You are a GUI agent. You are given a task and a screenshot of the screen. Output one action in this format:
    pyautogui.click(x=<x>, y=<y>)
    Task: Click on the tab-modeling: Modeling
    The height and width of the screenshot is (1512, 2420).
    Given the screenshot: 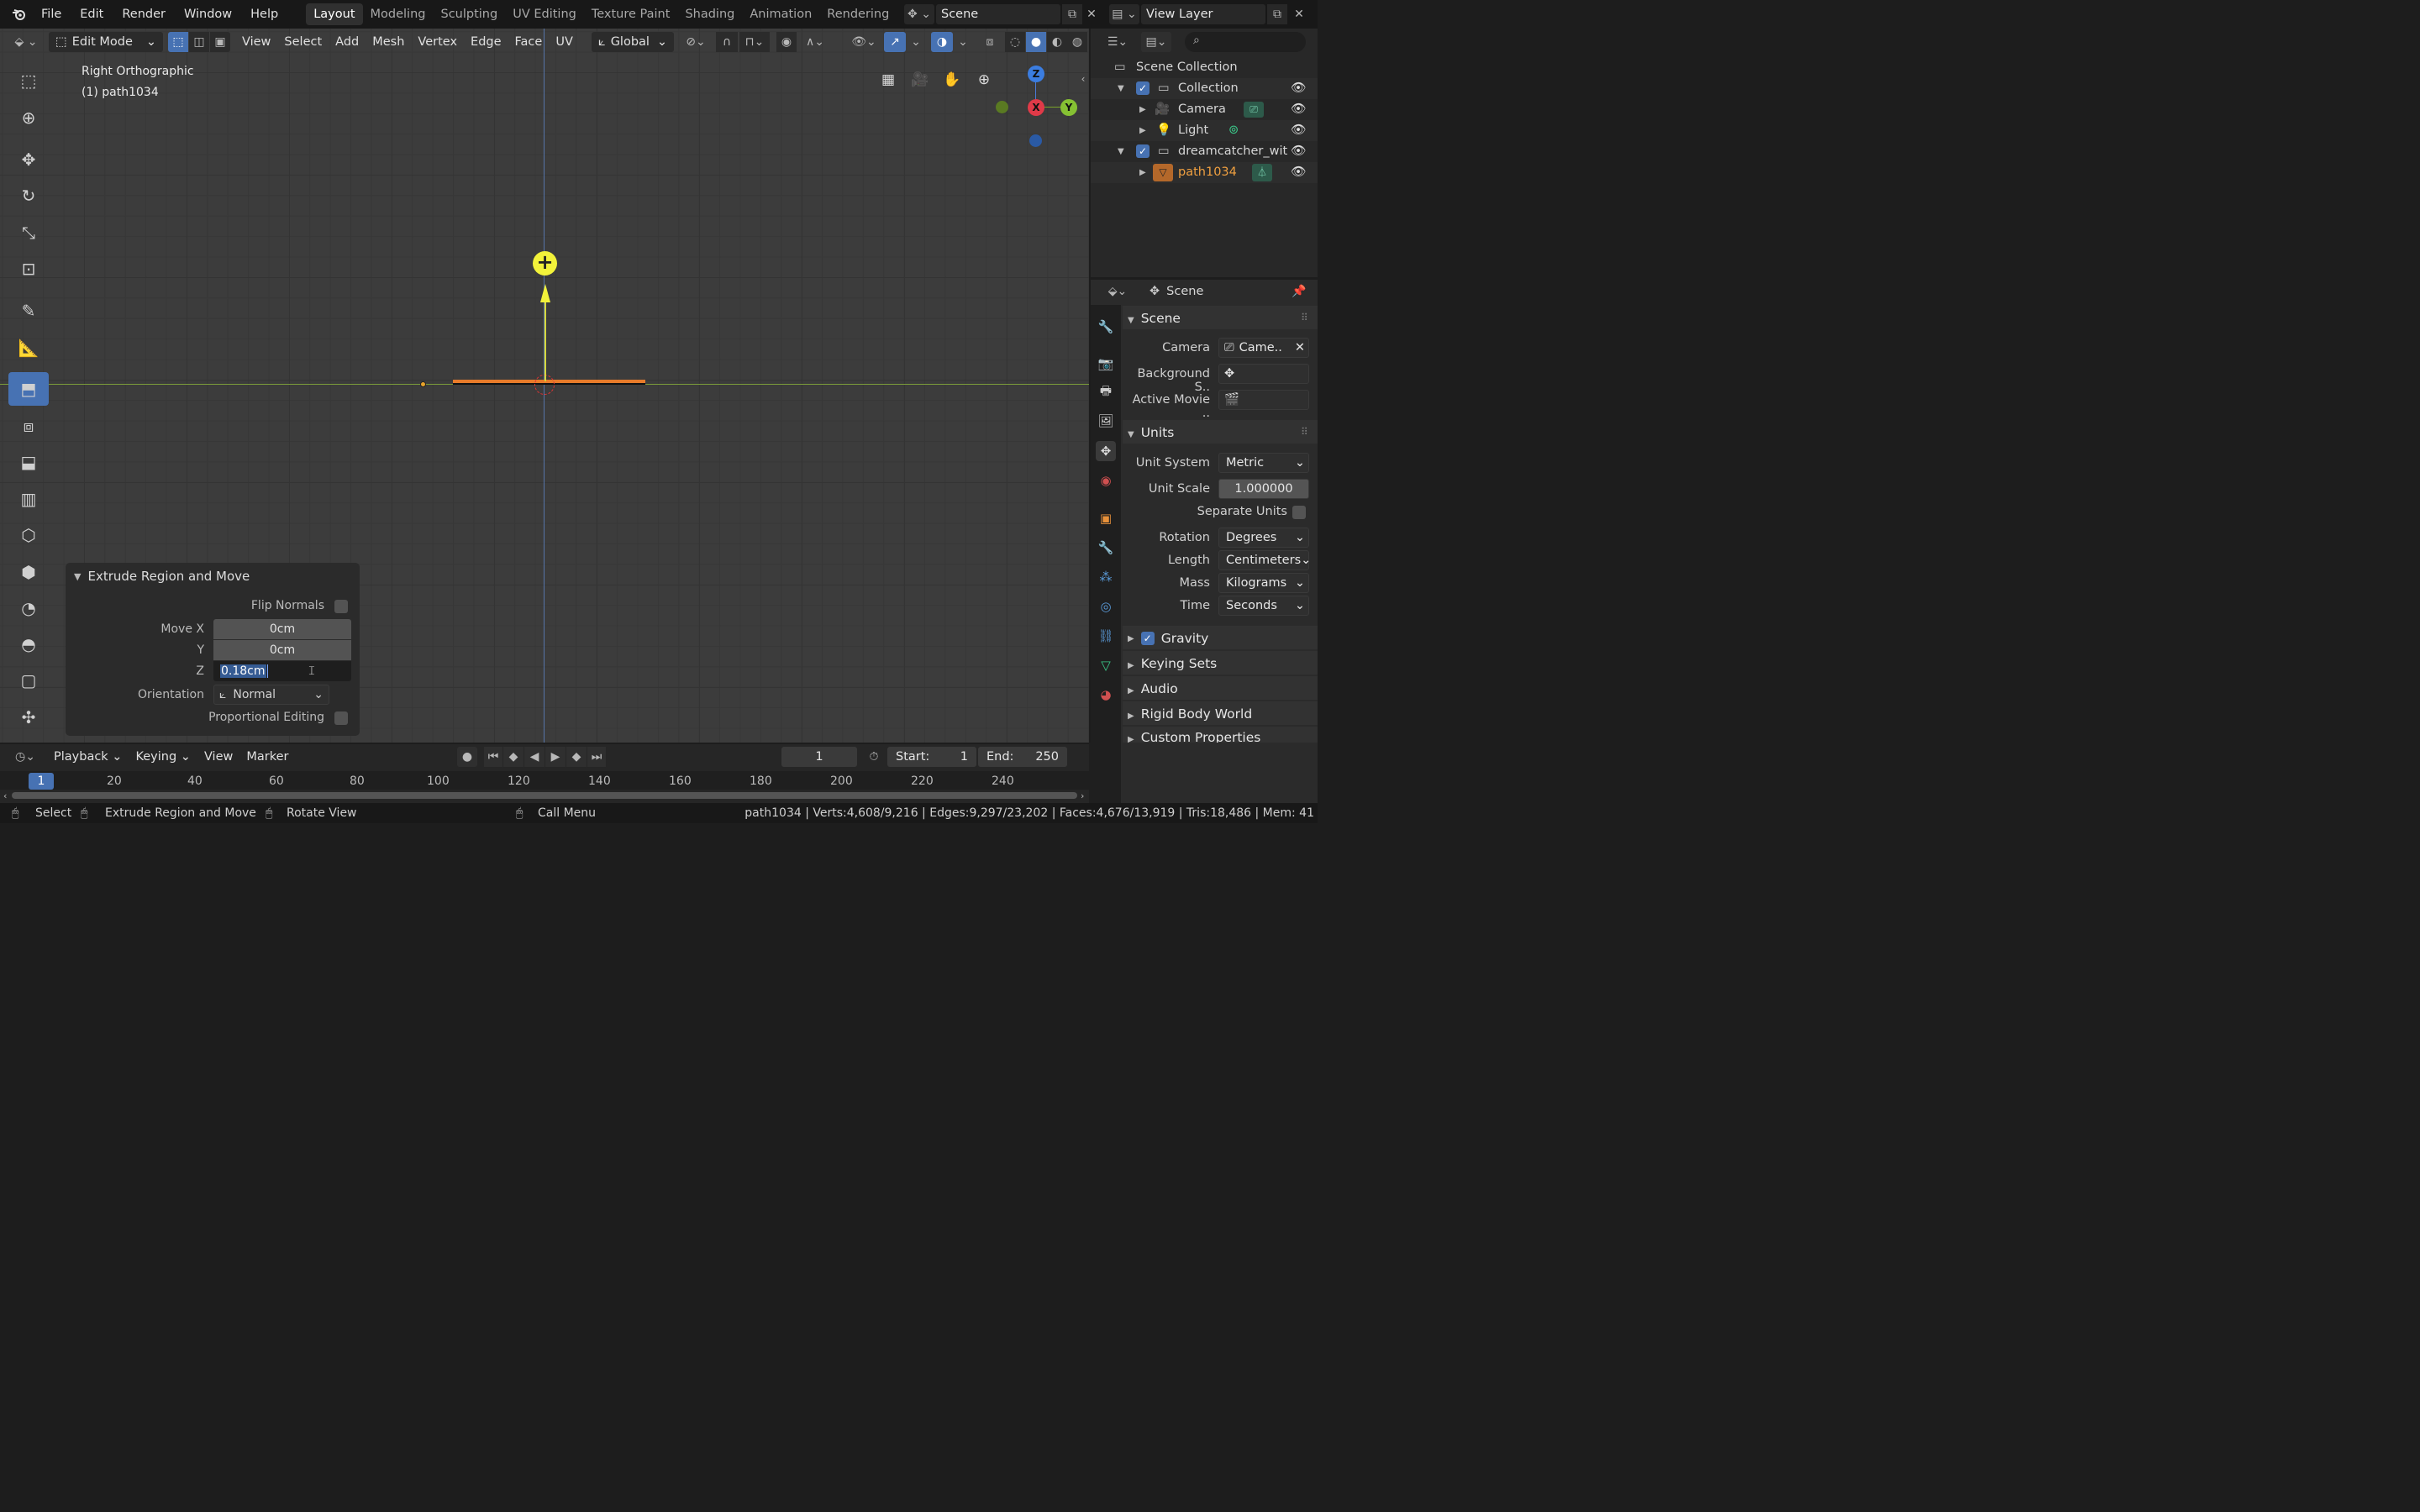 What is the action you would take?
    pyautogui.click(x=398, y=14)
    